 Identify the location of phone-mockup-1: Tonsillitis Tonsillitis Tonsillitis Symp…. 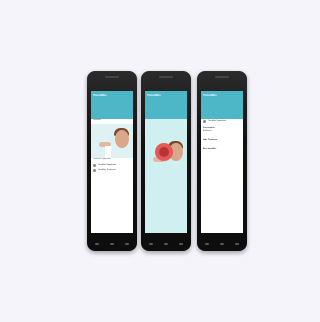
(112, 161).